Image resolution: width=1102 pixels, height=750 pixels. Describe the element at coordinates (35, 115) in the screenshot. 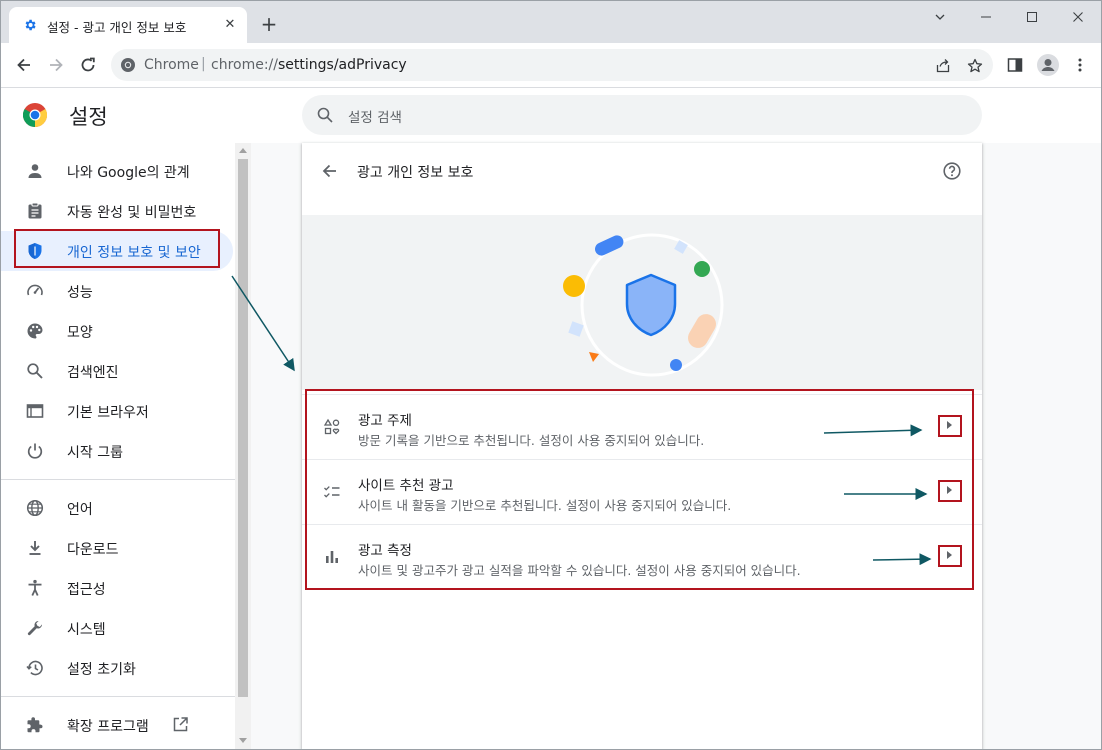

I see `chrome-logo` at that location.